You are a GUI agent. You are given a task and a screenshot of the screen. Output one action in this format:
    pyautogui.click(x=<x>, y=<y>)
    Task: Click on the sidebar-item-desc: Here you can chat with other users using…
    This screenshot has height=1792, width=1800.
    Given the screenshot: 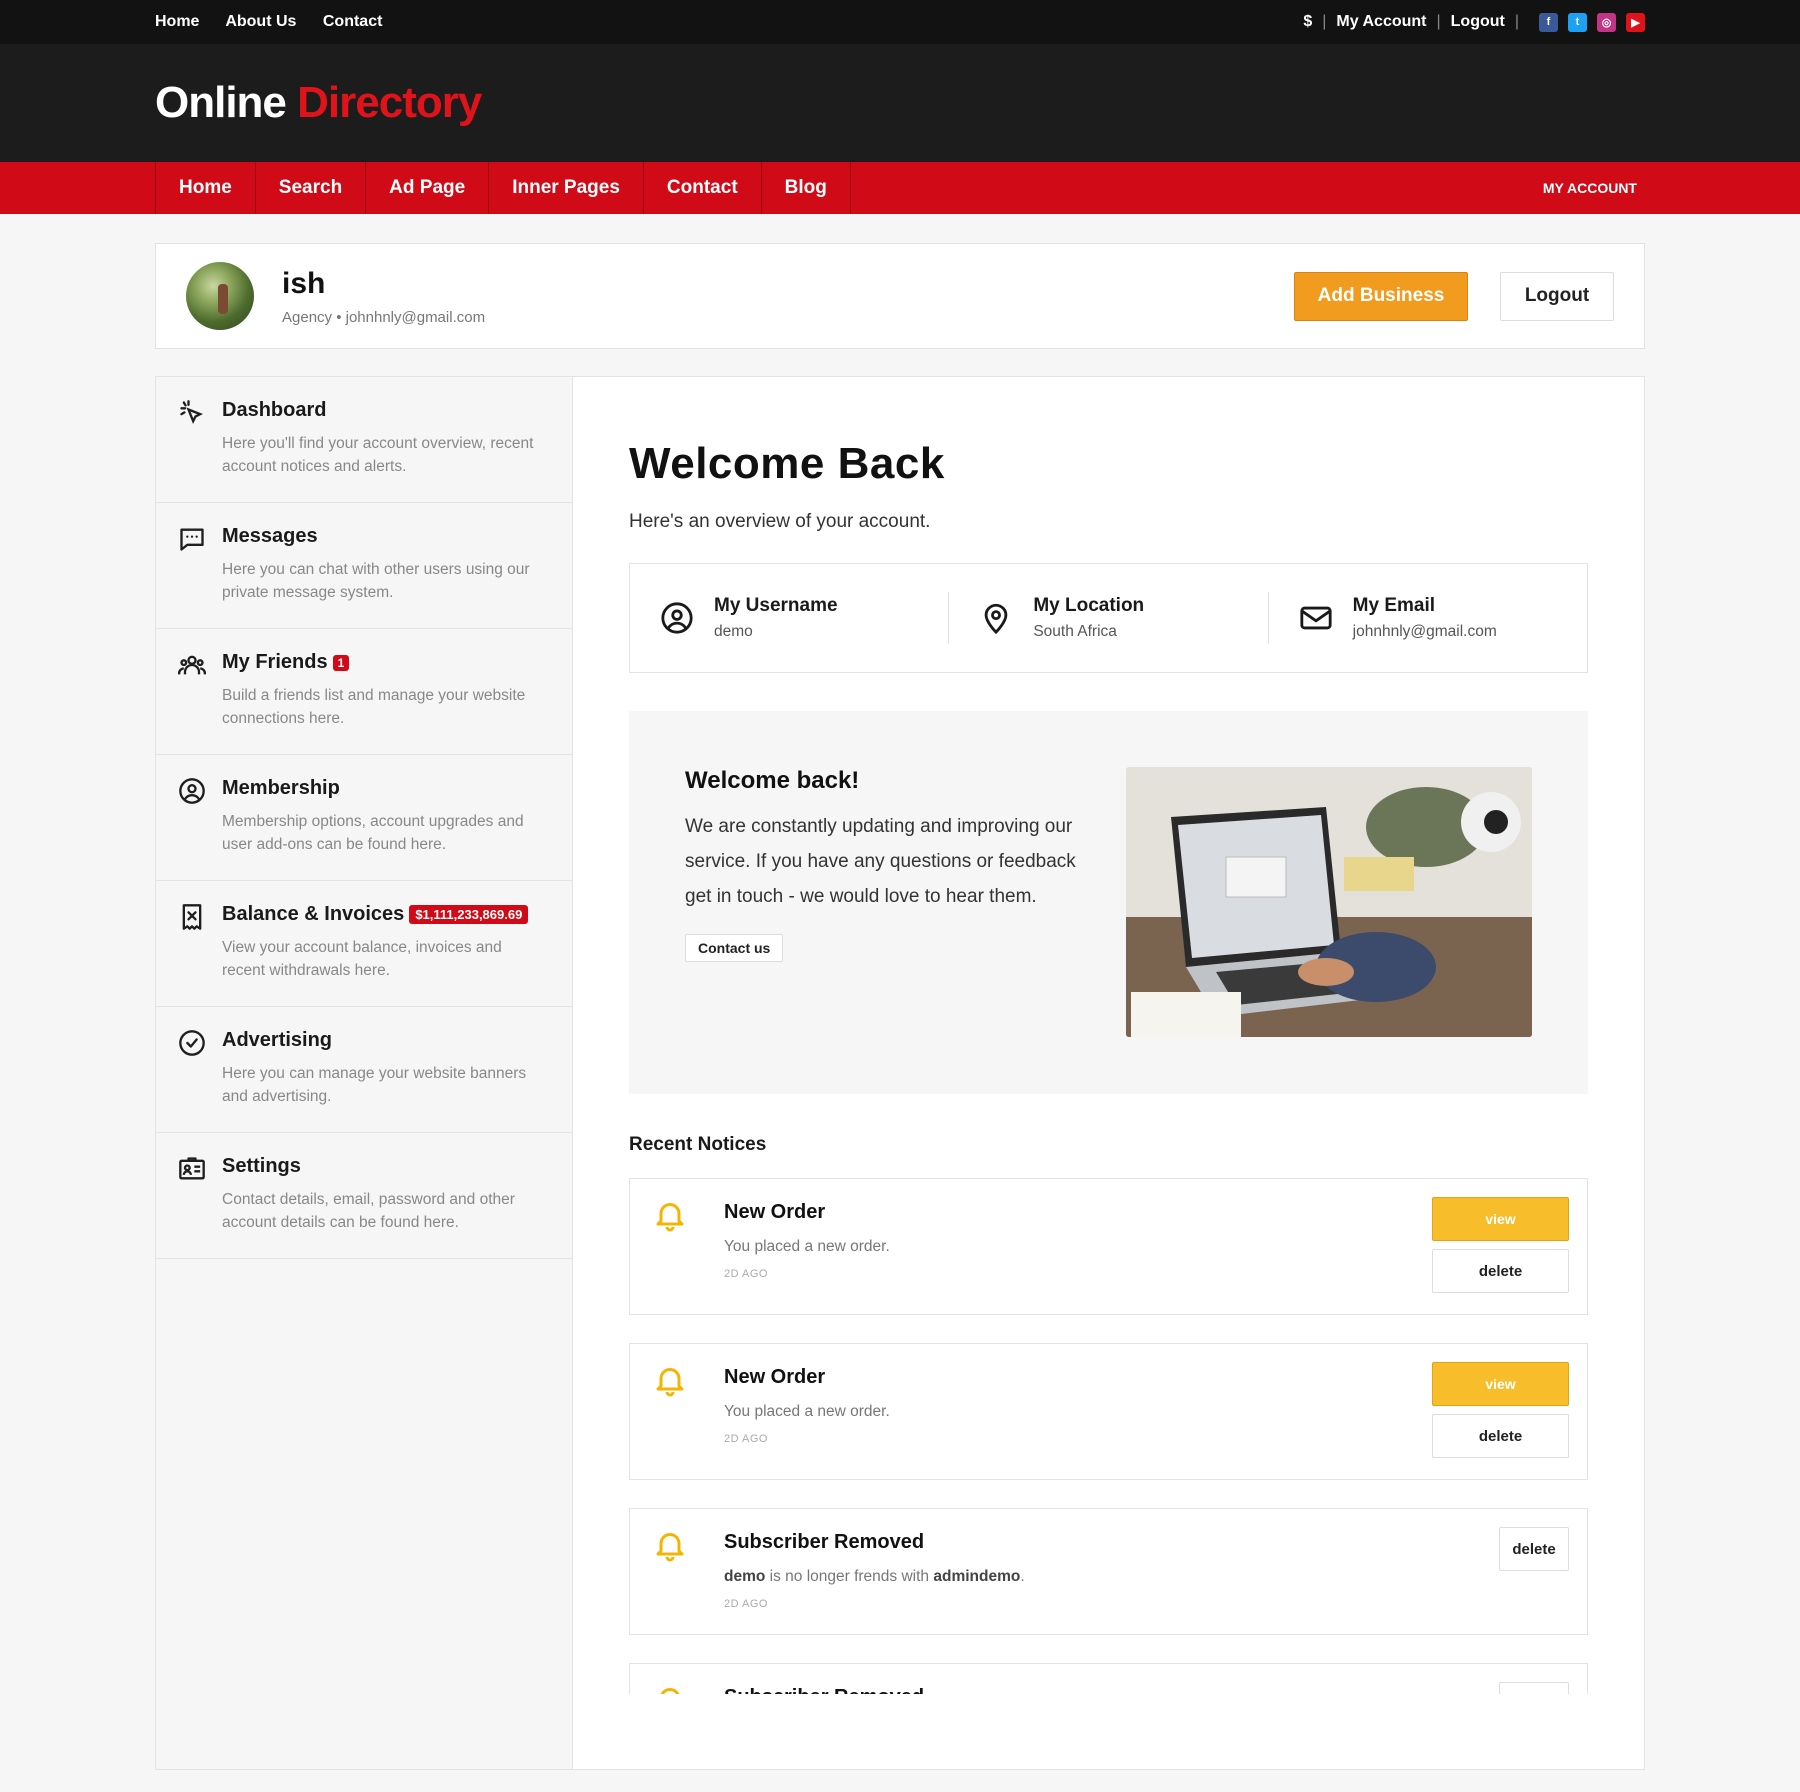 What is the action you would take?
    pyautogui.click(x=376, y=581)
    